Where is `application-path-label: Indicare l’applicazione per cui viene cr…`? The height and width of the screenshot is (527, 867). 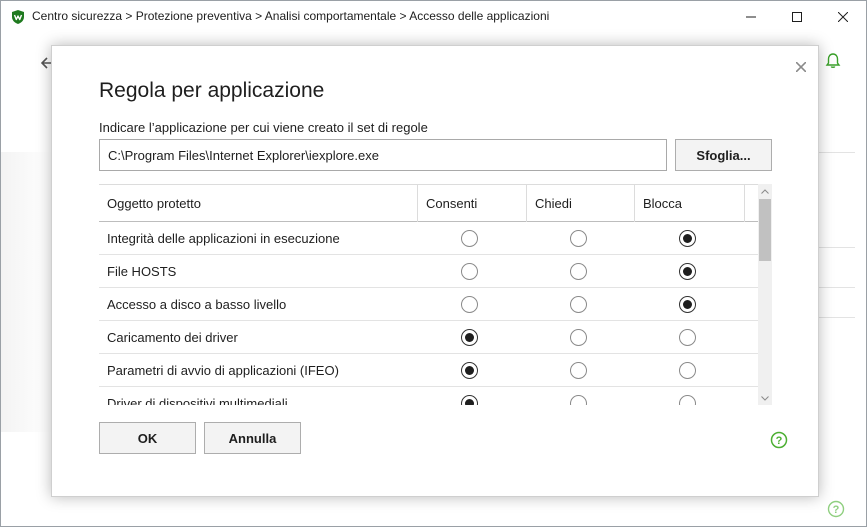
application-path-label: Indicare l’applicazione per cui viene cr… is located at coordinates (263, 127).